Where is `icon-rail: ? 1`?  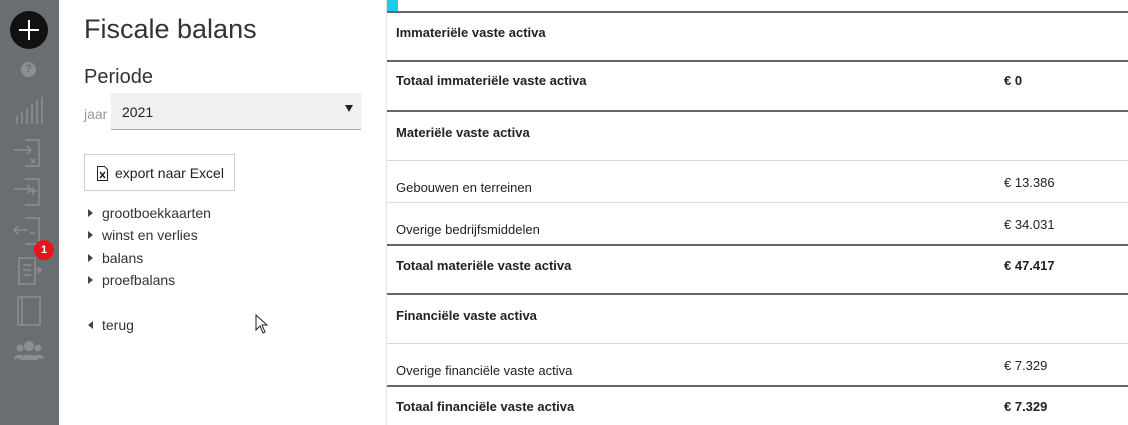 icon-rail: ? 1 is located at coordinates (29, 212).